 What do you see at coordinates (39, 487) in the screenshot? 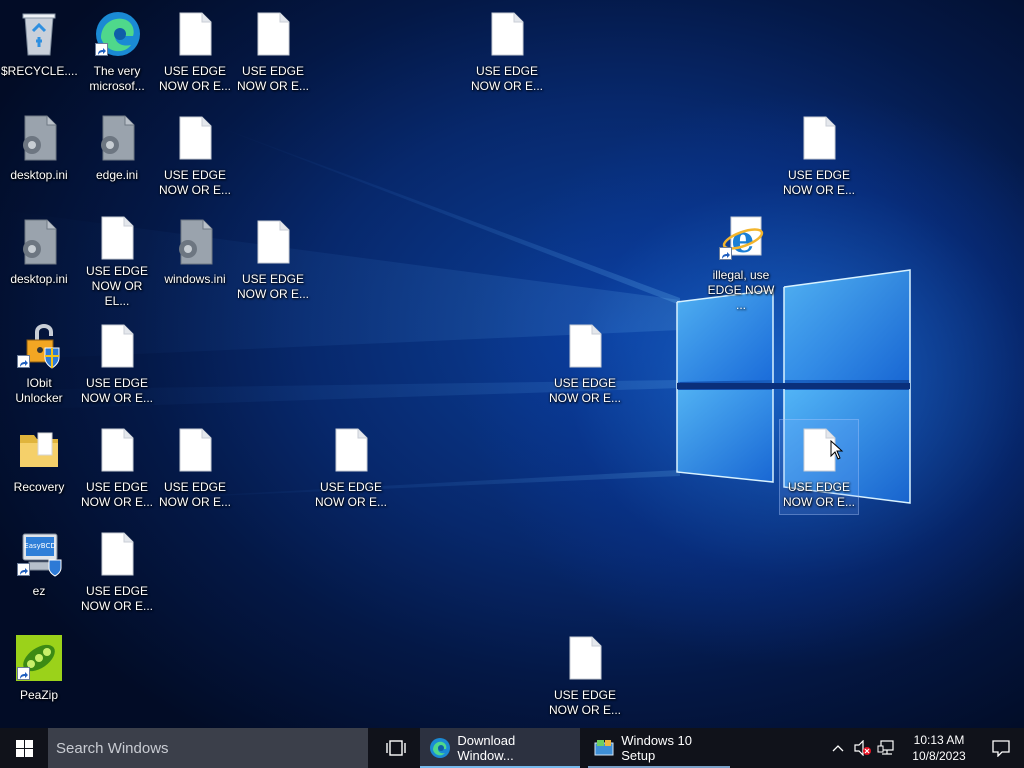
I see `desktop-icon-label: Recovery` at bounding box center [39, 487].